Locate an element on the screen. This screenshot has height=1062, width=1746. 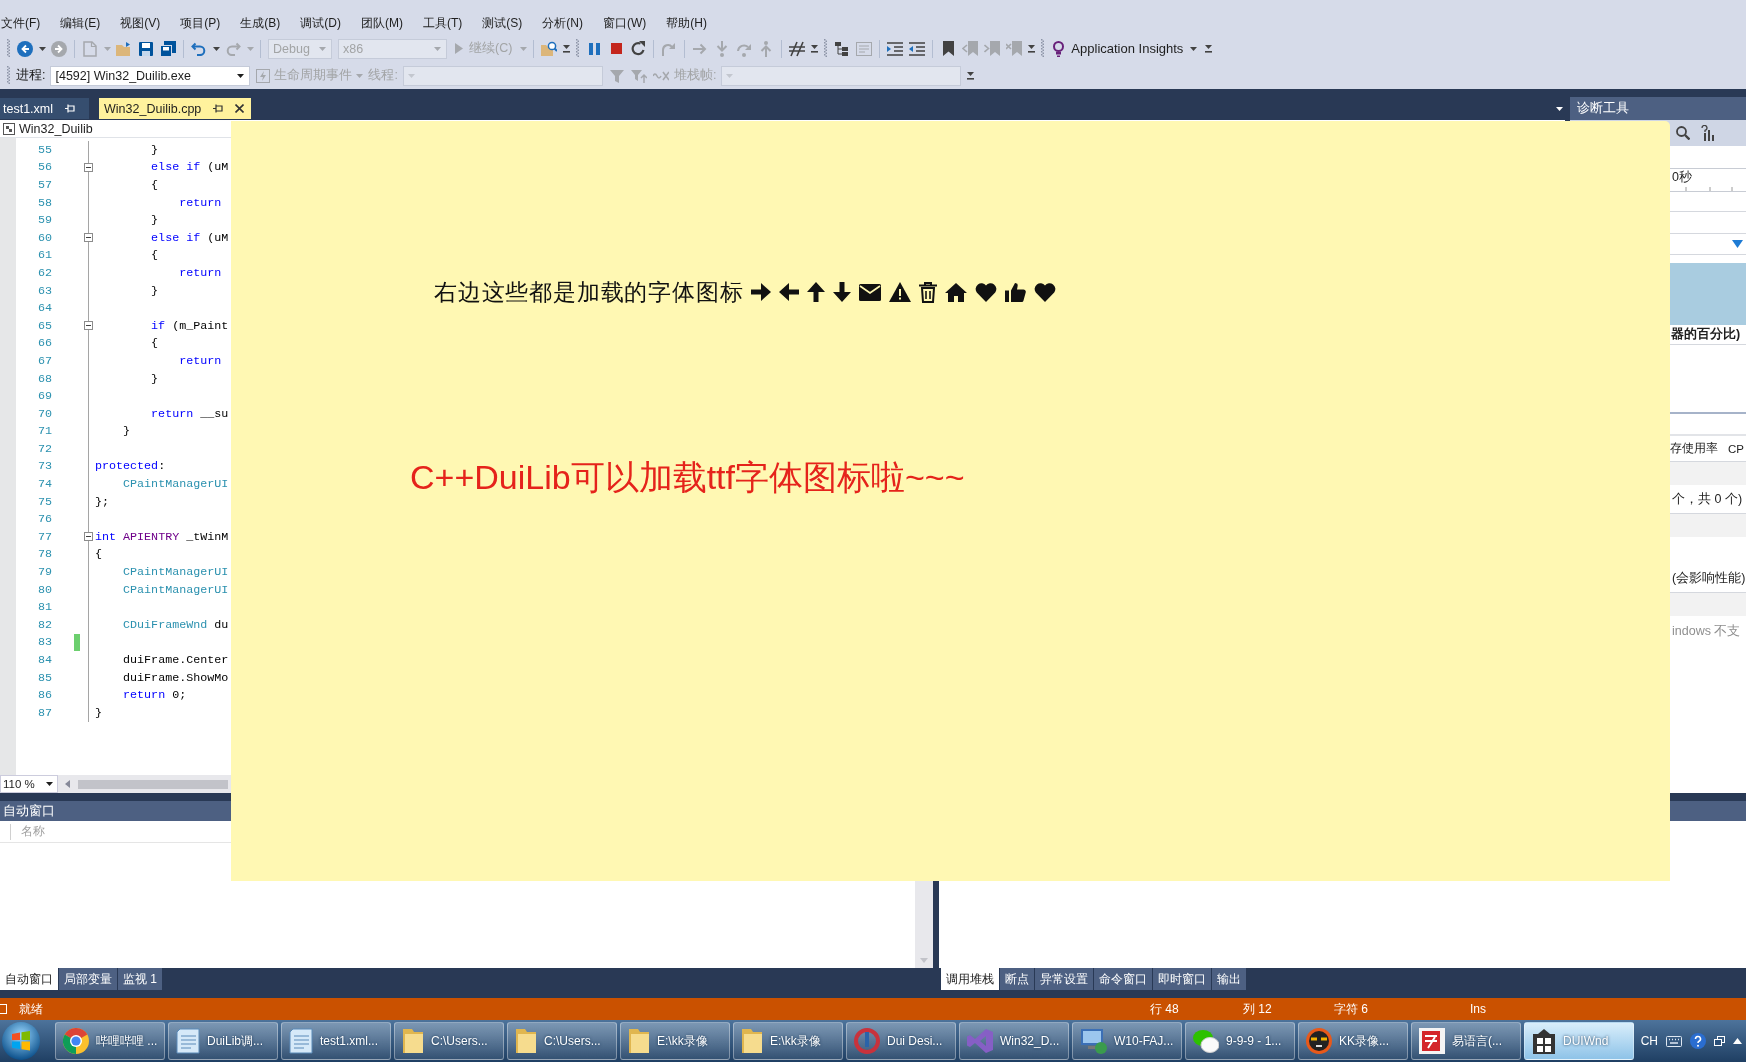
panel-tab: 即时窗口 is located at coordinates (1182, 979).